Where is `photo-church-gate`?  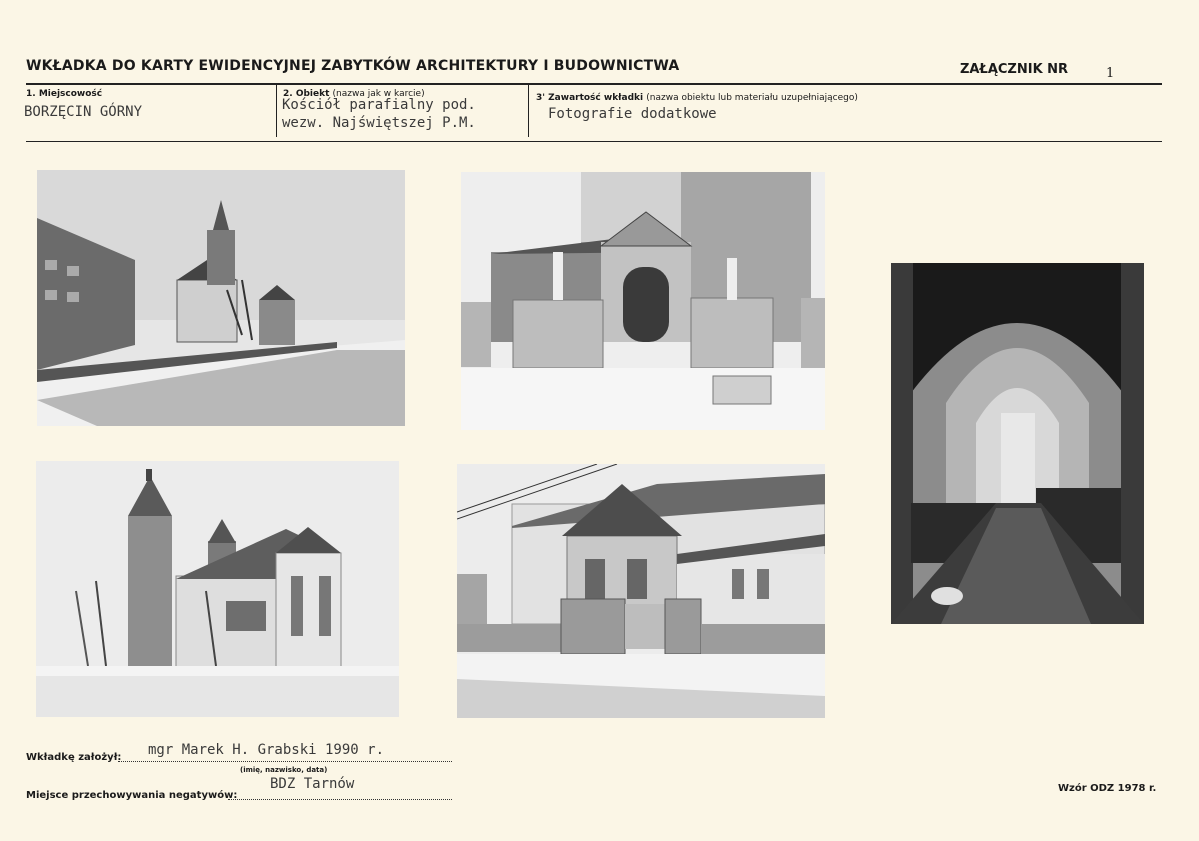
photo-church-gate is located at coordinates (643, 301).